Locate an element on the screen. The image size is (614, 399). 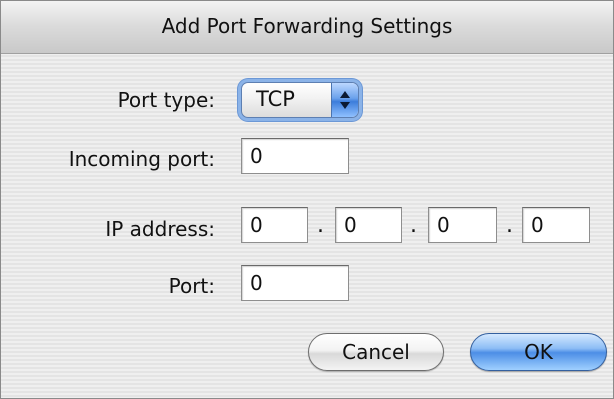
port-type-select: TCP is located at coordinates (300, 100).